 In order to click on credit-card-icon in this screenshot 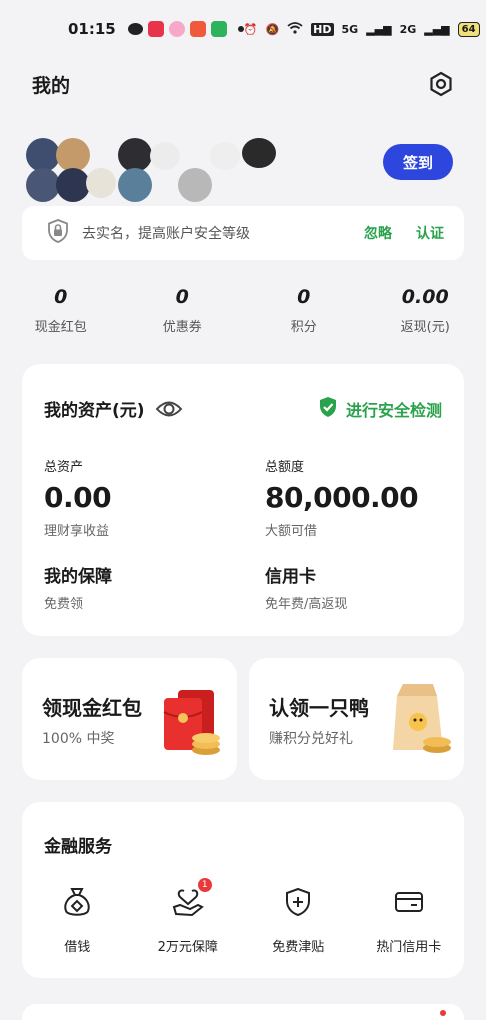, I will do `click(409, 902)`.